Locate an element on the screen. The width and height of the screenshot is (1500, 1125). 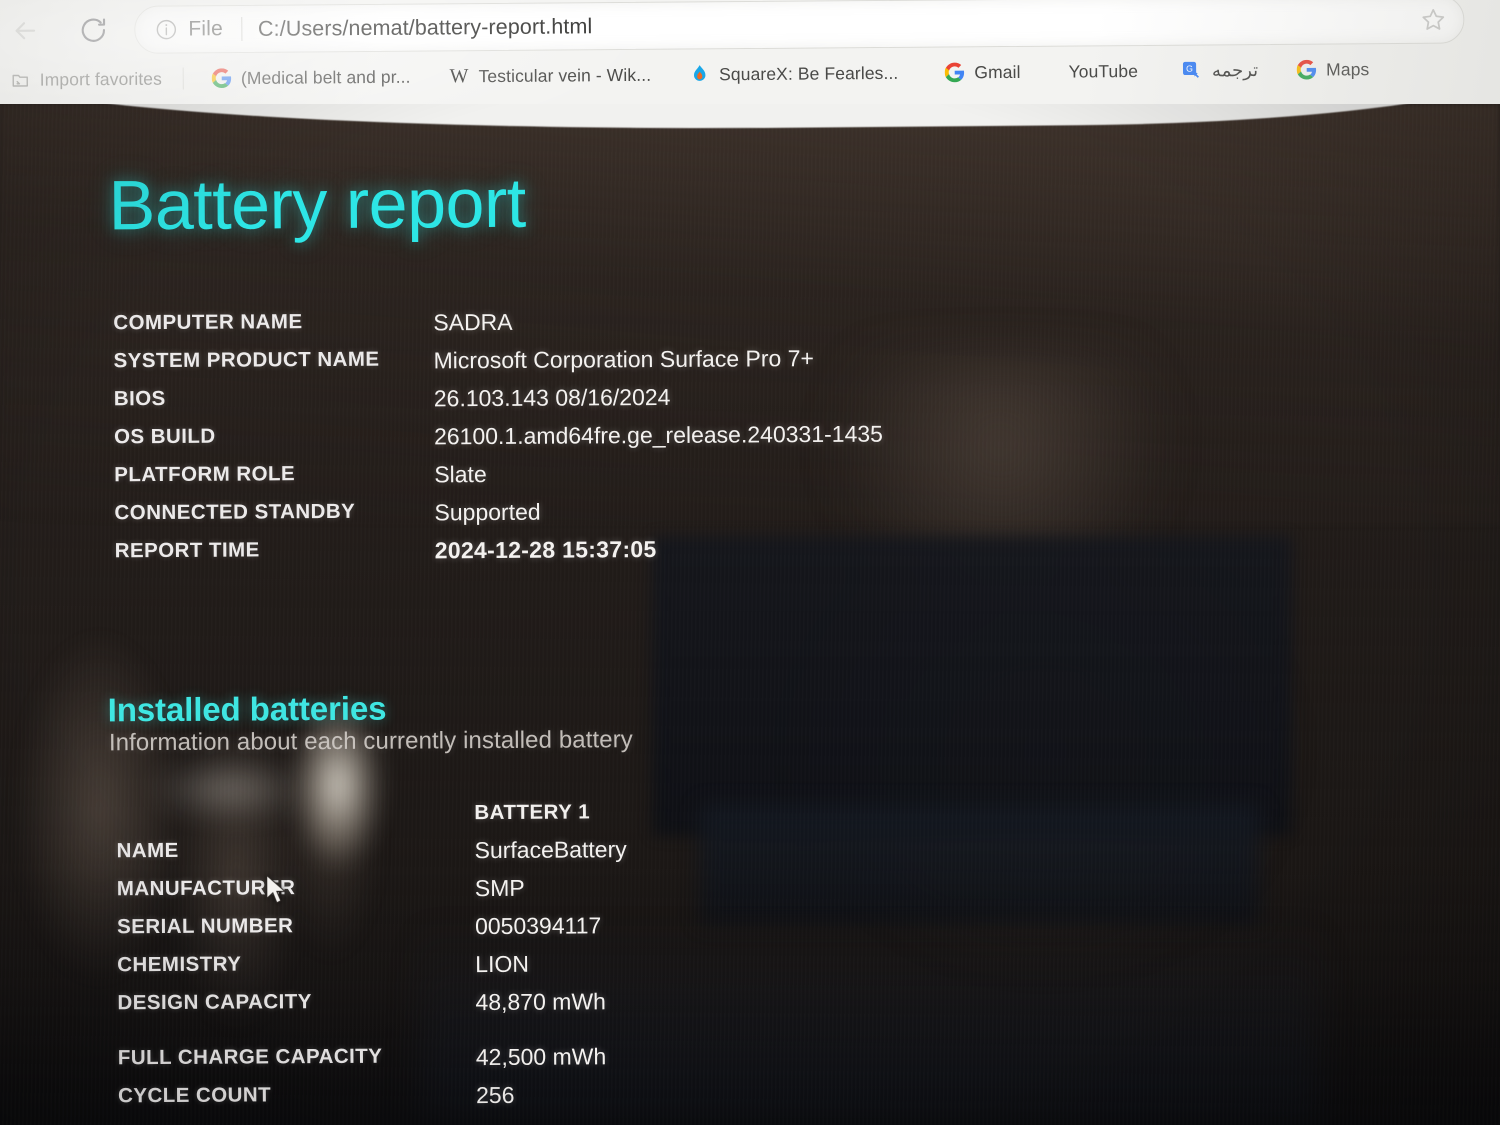
row-key: MANUFACTURER is located at coordinates (206, 888).